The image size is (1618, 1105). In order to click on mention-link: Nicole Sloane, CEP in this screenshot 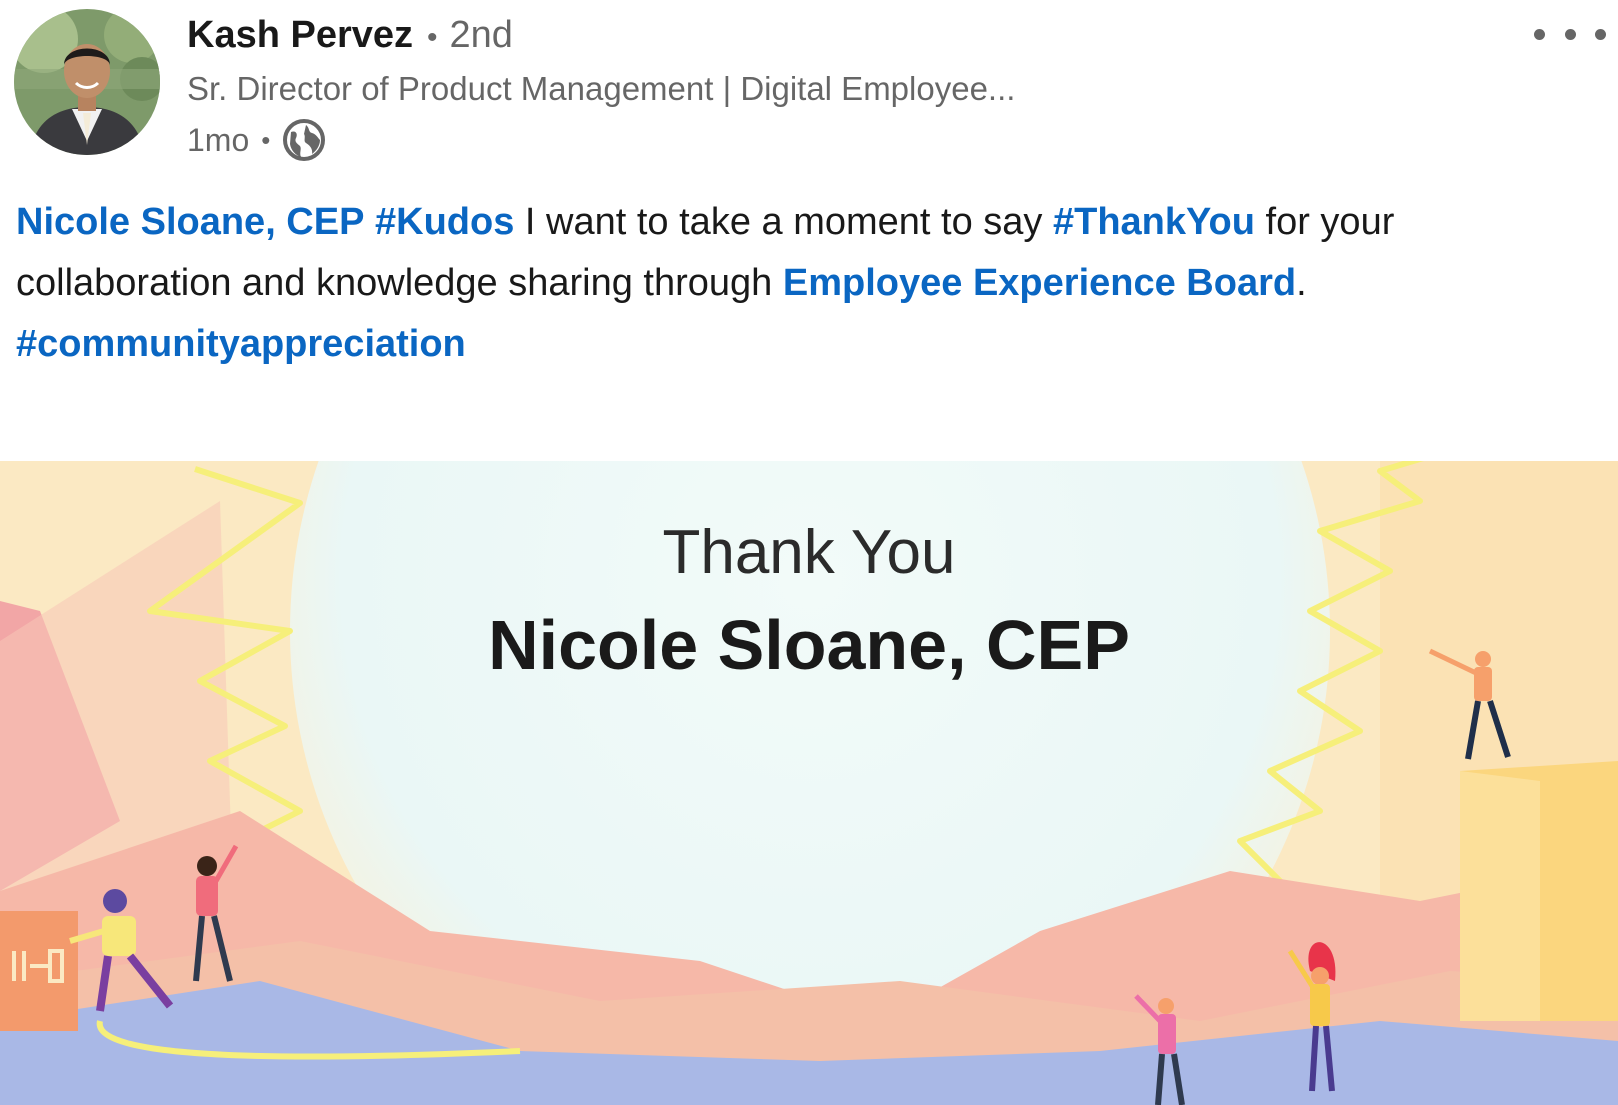, I will do `click(190, 222)`.